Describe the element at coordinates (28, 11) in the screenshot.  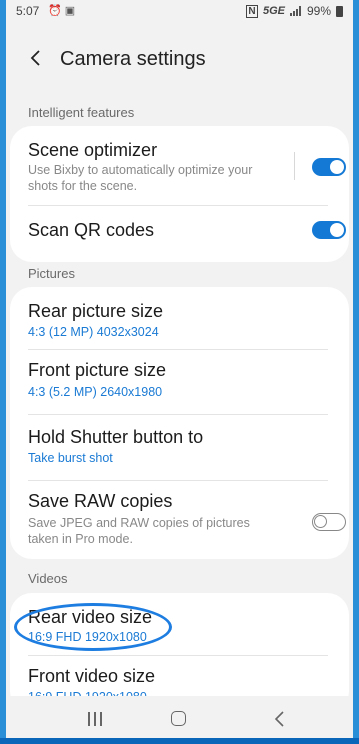
I see `status-time: 5:07` at that location.